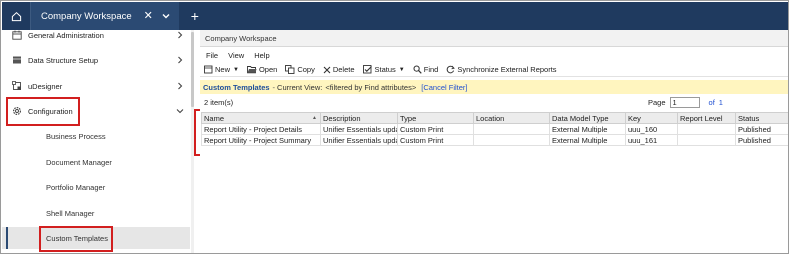  I want to click on column-header-label: Report Level, so click(701, 118).